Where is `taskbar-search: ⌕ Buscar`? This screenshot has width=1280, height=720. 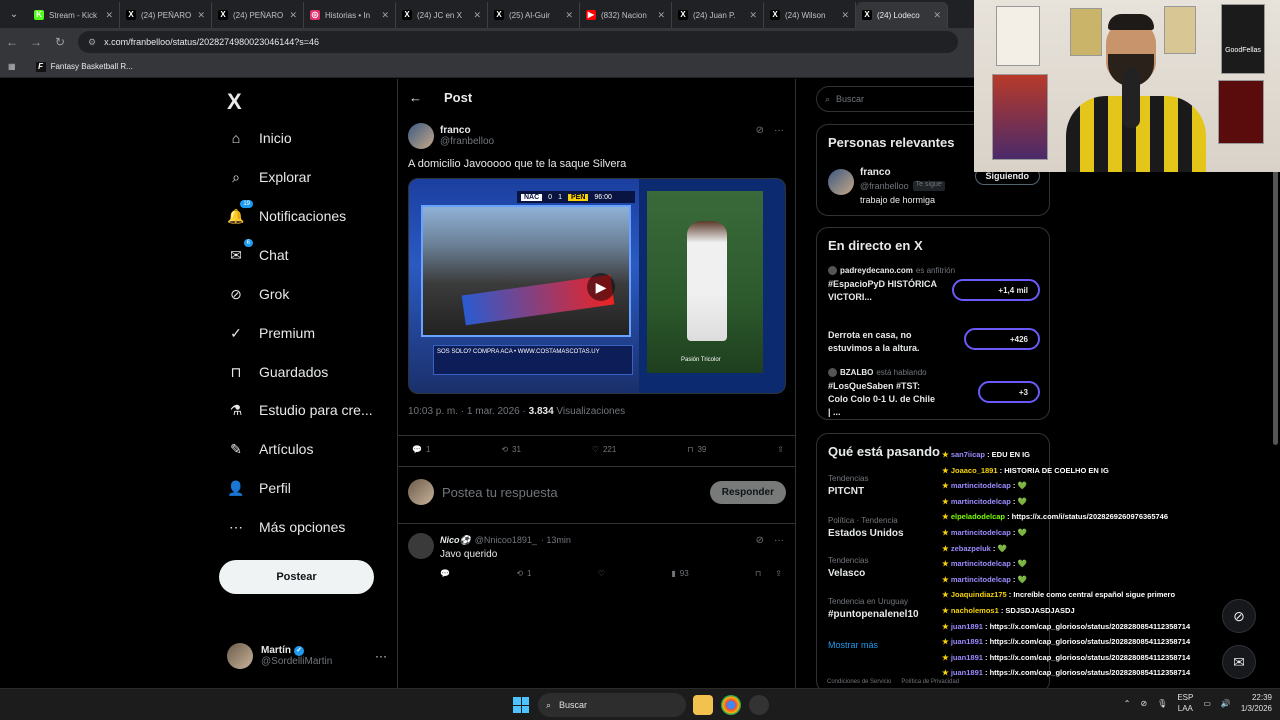 taskbar-search: ⌕ Buscar is located at coordinates (612, 705).